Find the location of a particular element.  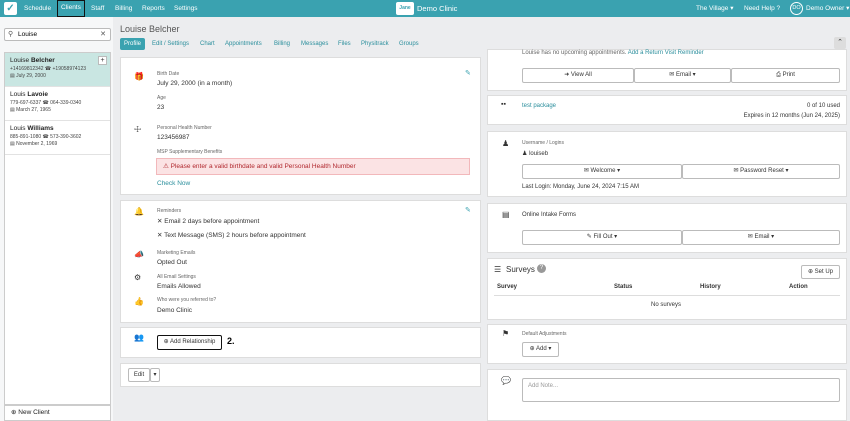

divider is located at coordinates (667, 295).